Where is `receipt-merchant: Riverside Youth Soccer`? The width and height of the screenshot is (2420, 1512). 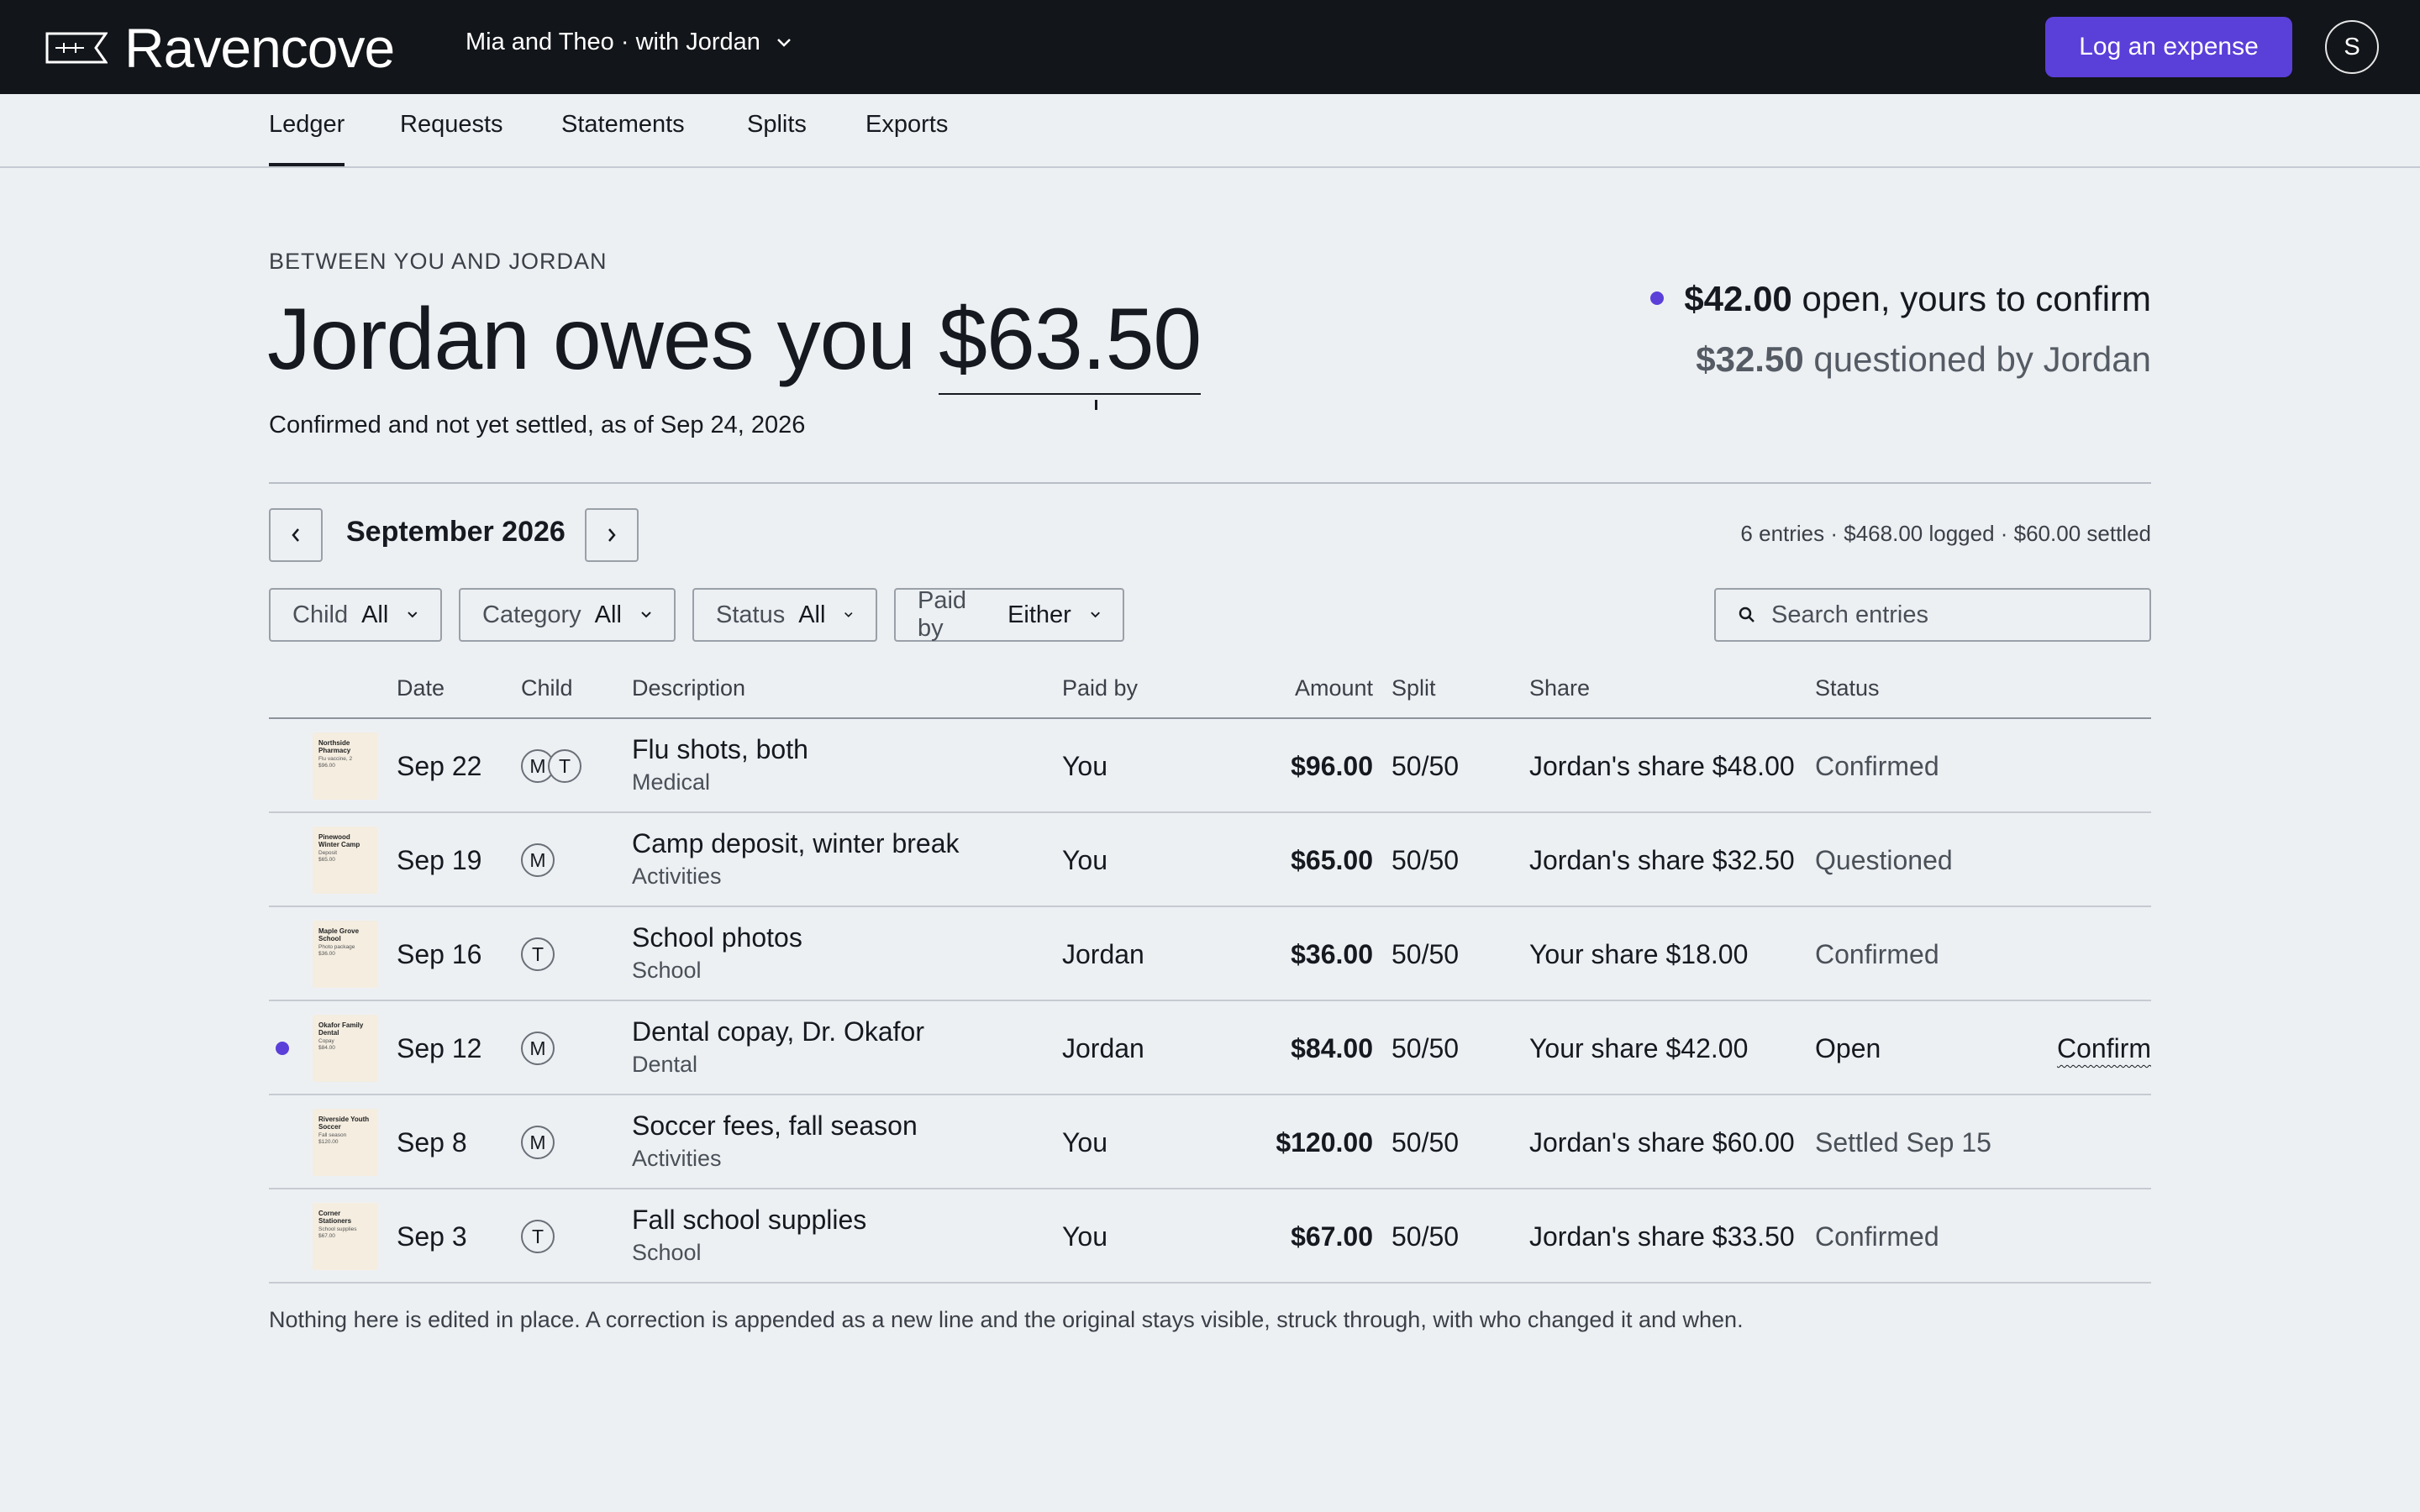
receipt-merchant: Riverside Youth Soccer is located at coordinates (344, 1123).